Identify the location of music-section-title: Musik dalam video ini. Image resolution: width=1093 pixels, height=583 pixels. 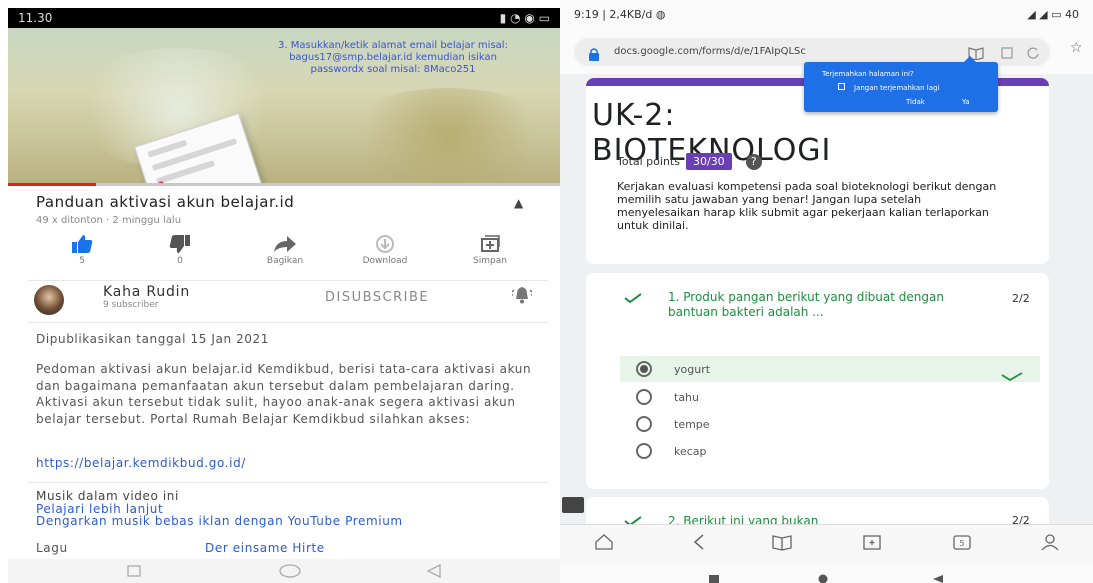
(107, 496).